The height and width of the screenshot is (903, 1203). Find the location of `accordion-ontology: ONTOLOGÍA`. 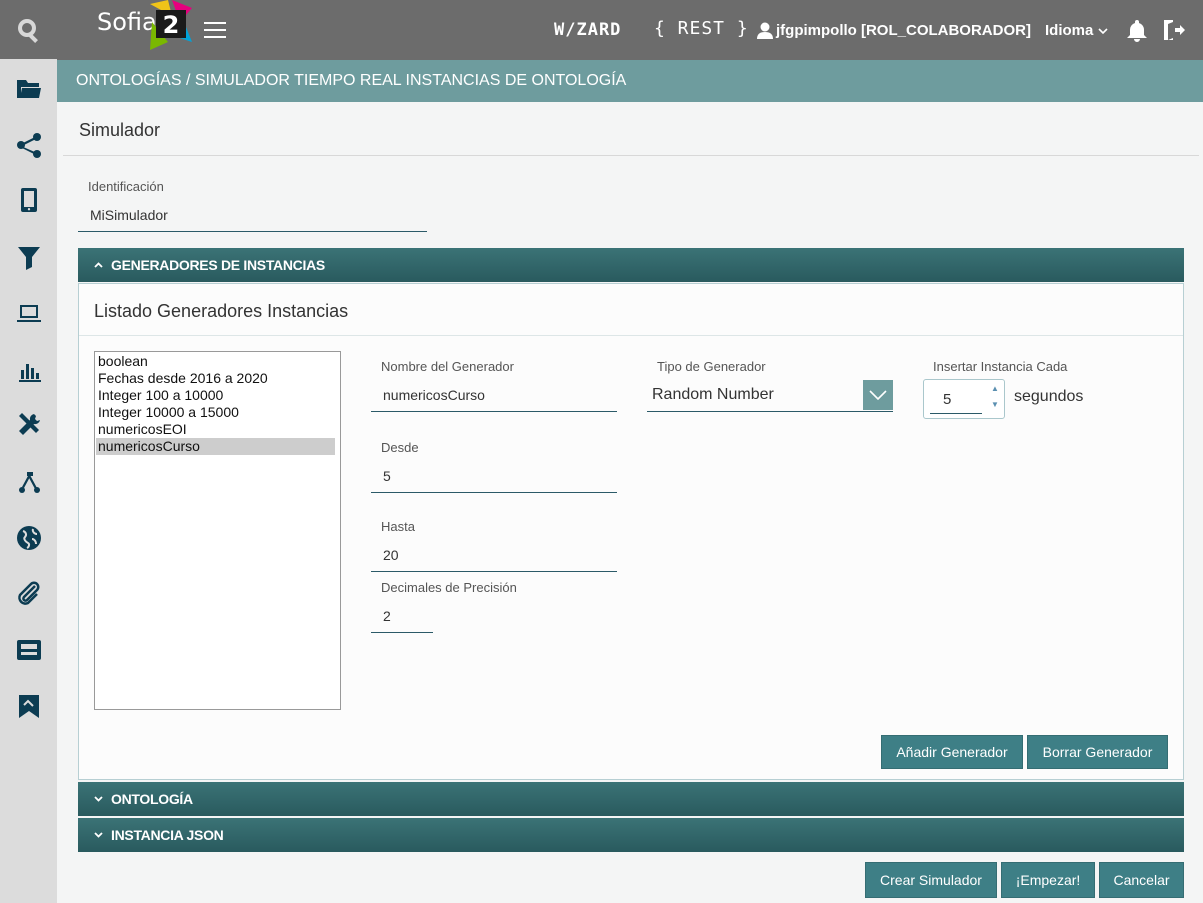

accordion-ontology: ONTOLOGÍA is located at coordinates (631, 799).